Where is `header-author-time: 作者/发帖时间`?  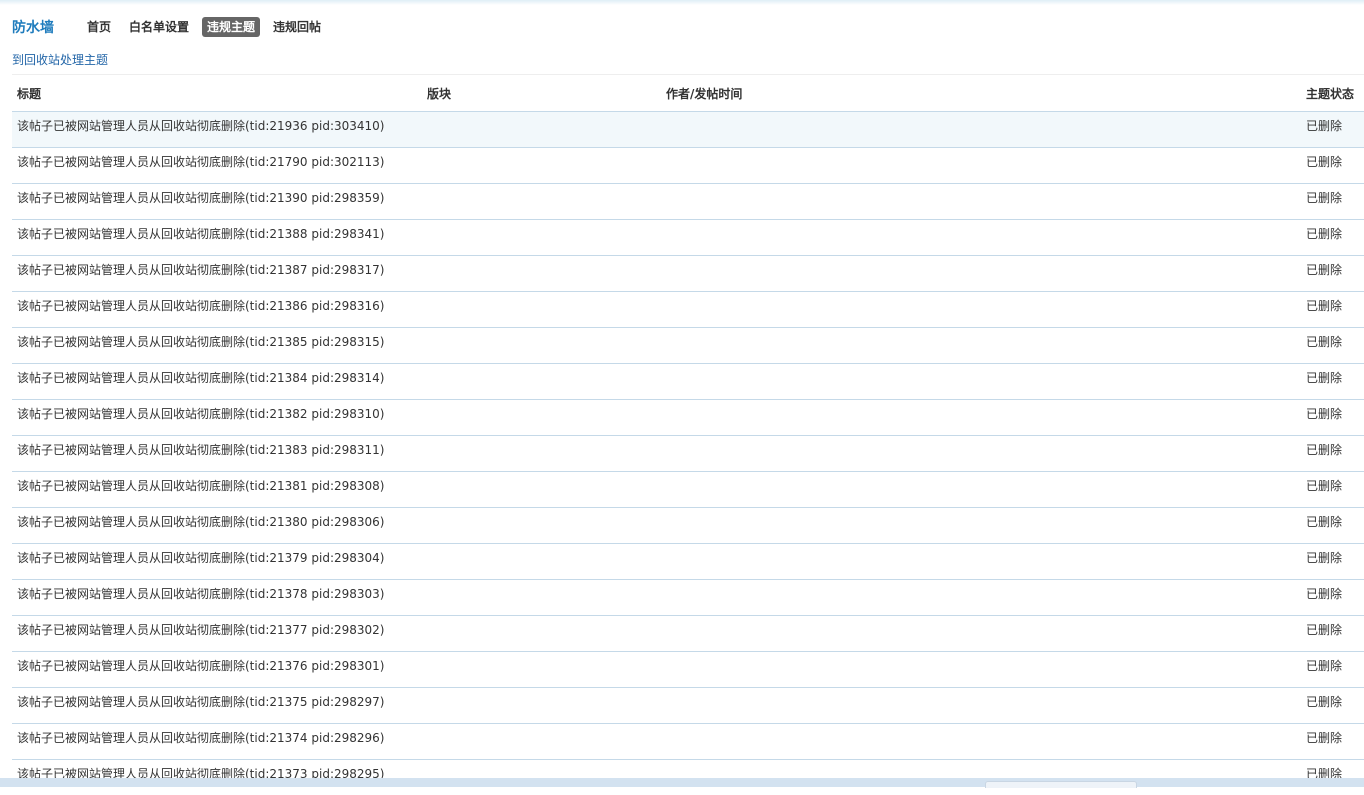 header-author-time: 作者/发帖时间 is located at coordinates (704, 93).